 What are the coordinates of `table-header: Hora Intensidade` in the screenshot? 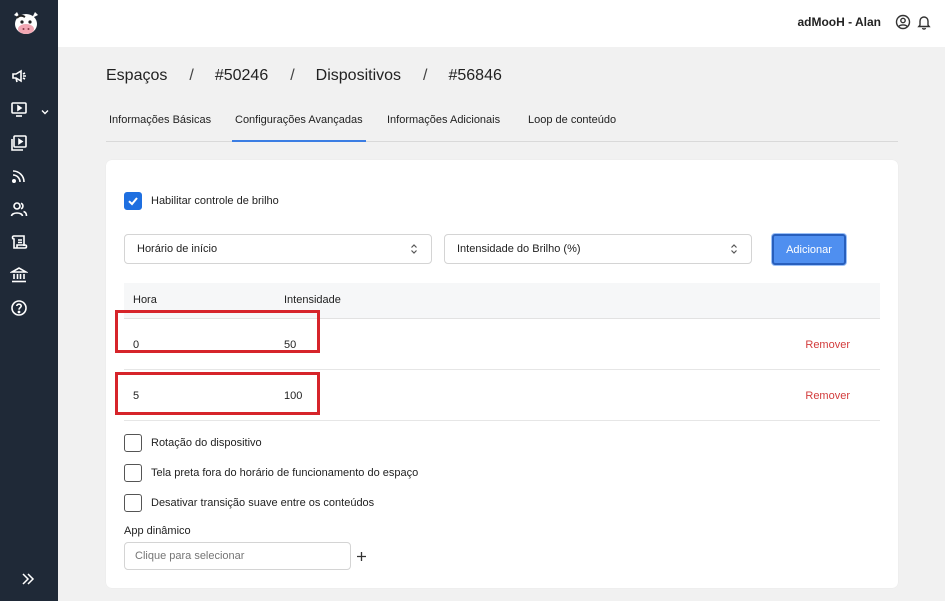 It's located at (502, 301).